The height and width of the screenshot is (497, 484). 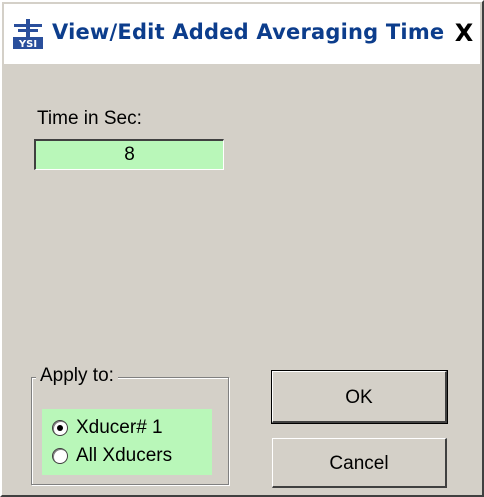 I want to click on time-label: Time in Sec:, so click(x=89, y=118).